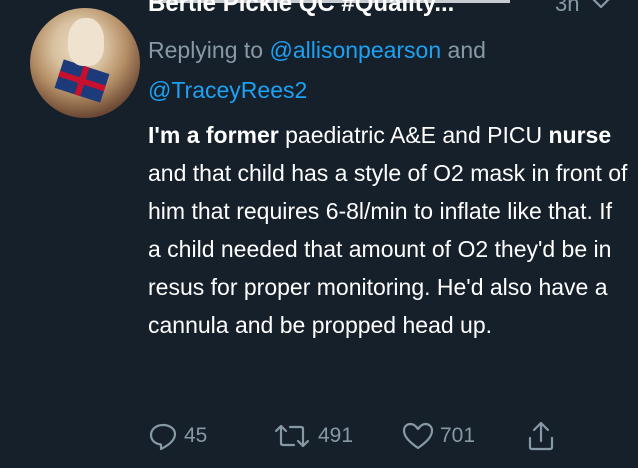  Describe the element at coordinates (580, 135) in the screenshot. I see `tweet-bold-2: nurse` at that location.